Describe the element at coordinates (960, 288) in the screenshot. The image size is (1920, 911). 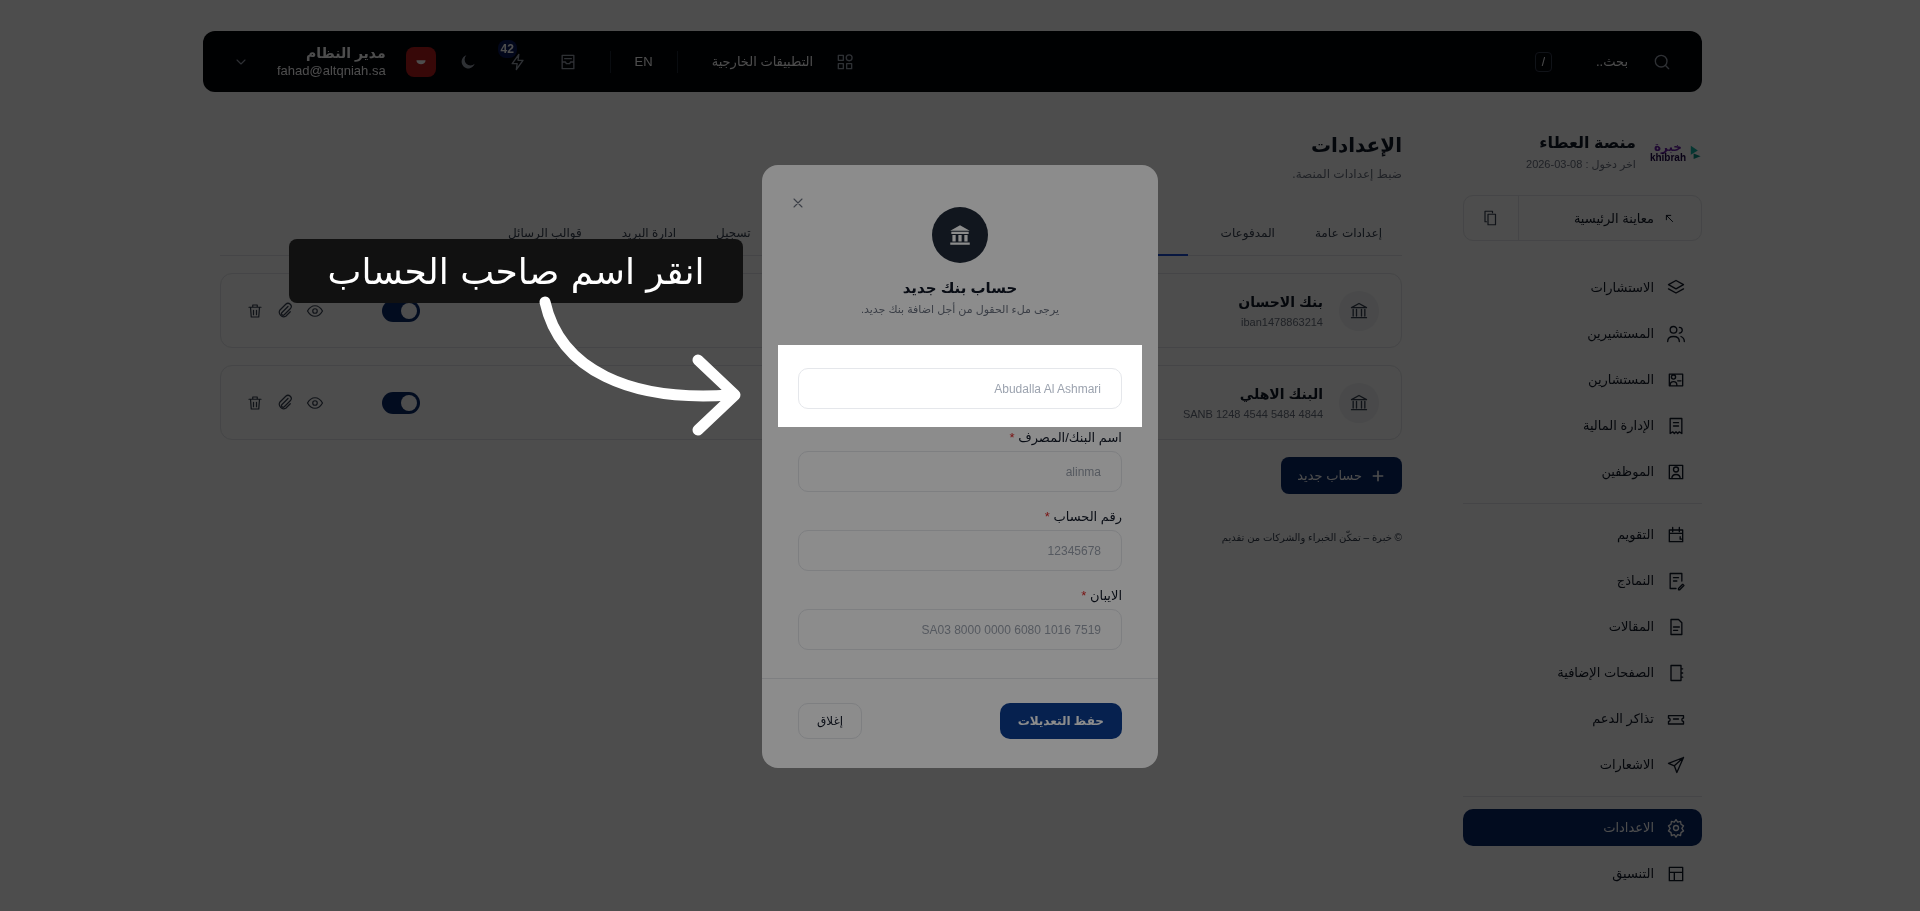
I see `modal-title: حساب بنك جديد` at that location.